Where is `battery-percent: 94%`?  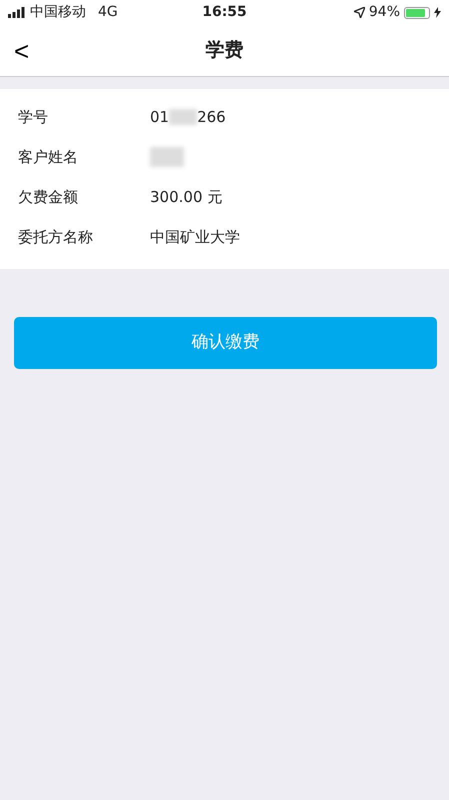
battery-percent: 94% is located at coordinates (384, 12).